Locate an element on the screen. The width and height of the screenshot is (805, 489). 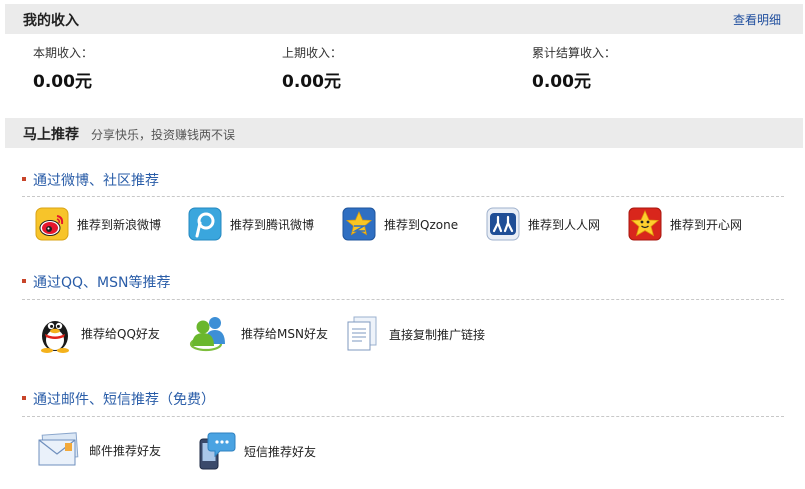
stat-label: 上期收入： is located at coordinates (312, 53).